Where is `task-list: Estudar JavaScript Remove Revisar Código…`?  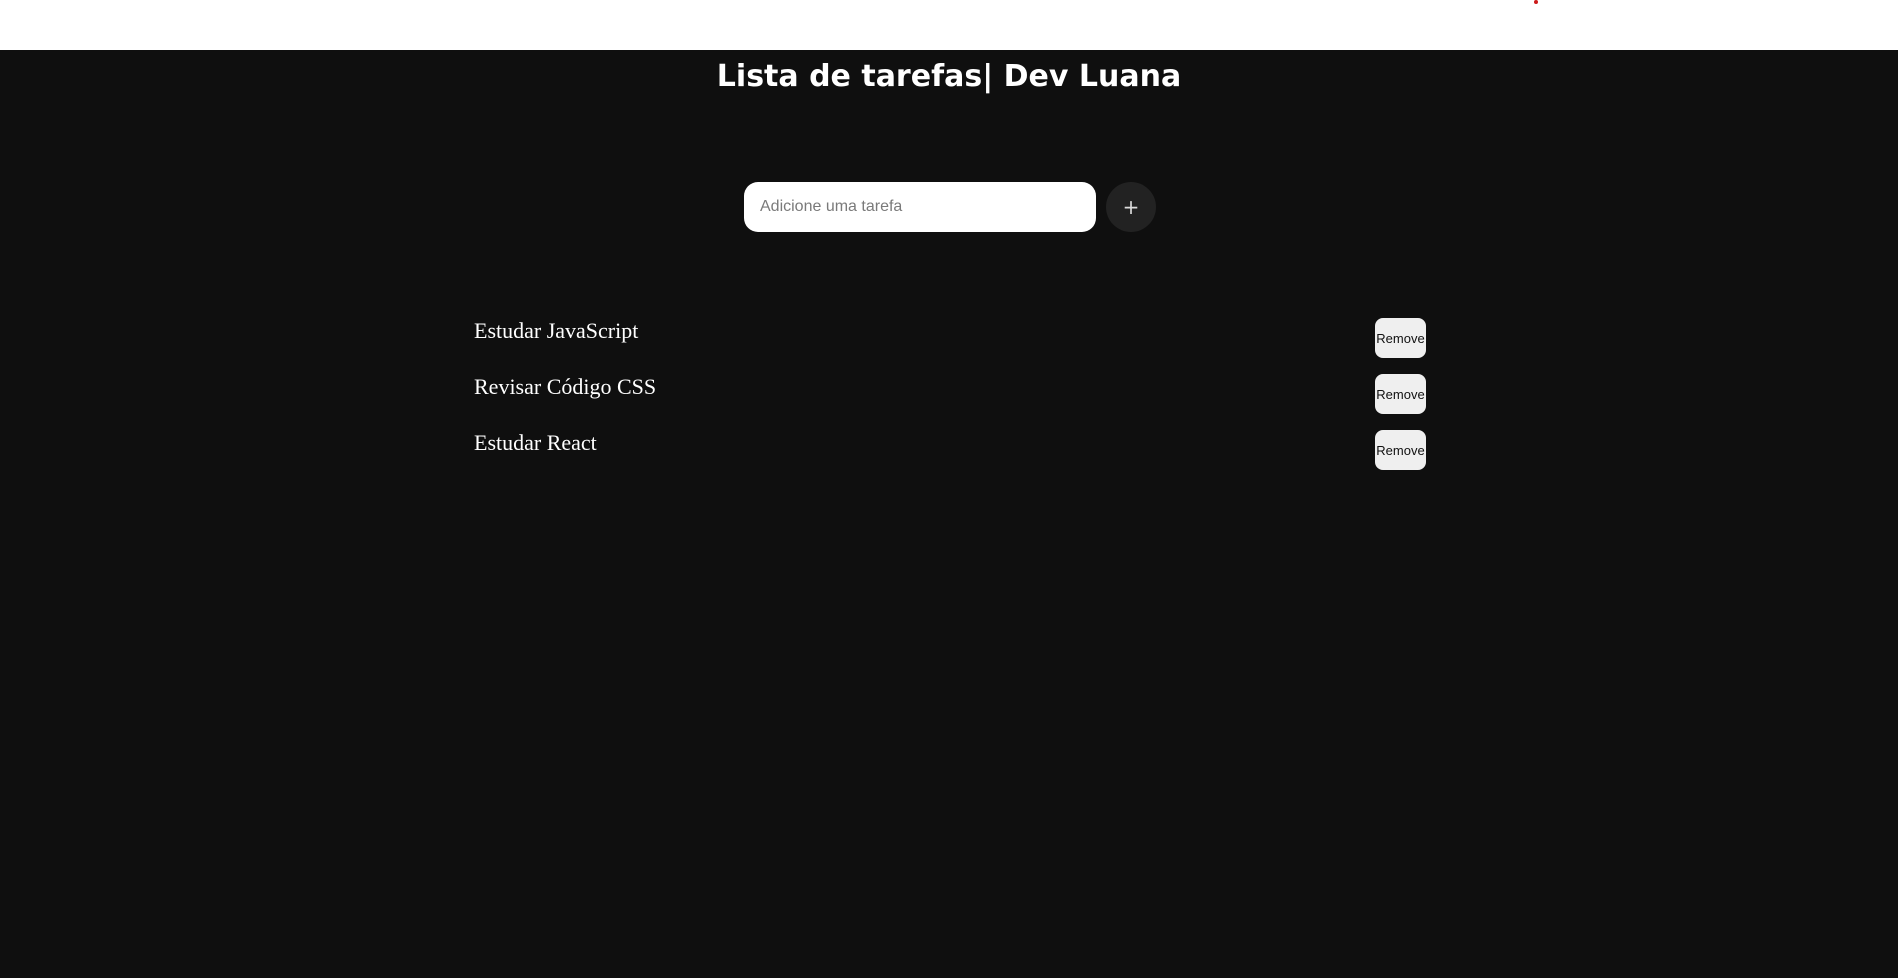 task-list: Estudar JavaScript Remove Revisar Código… is located at coordinates (950, 400).